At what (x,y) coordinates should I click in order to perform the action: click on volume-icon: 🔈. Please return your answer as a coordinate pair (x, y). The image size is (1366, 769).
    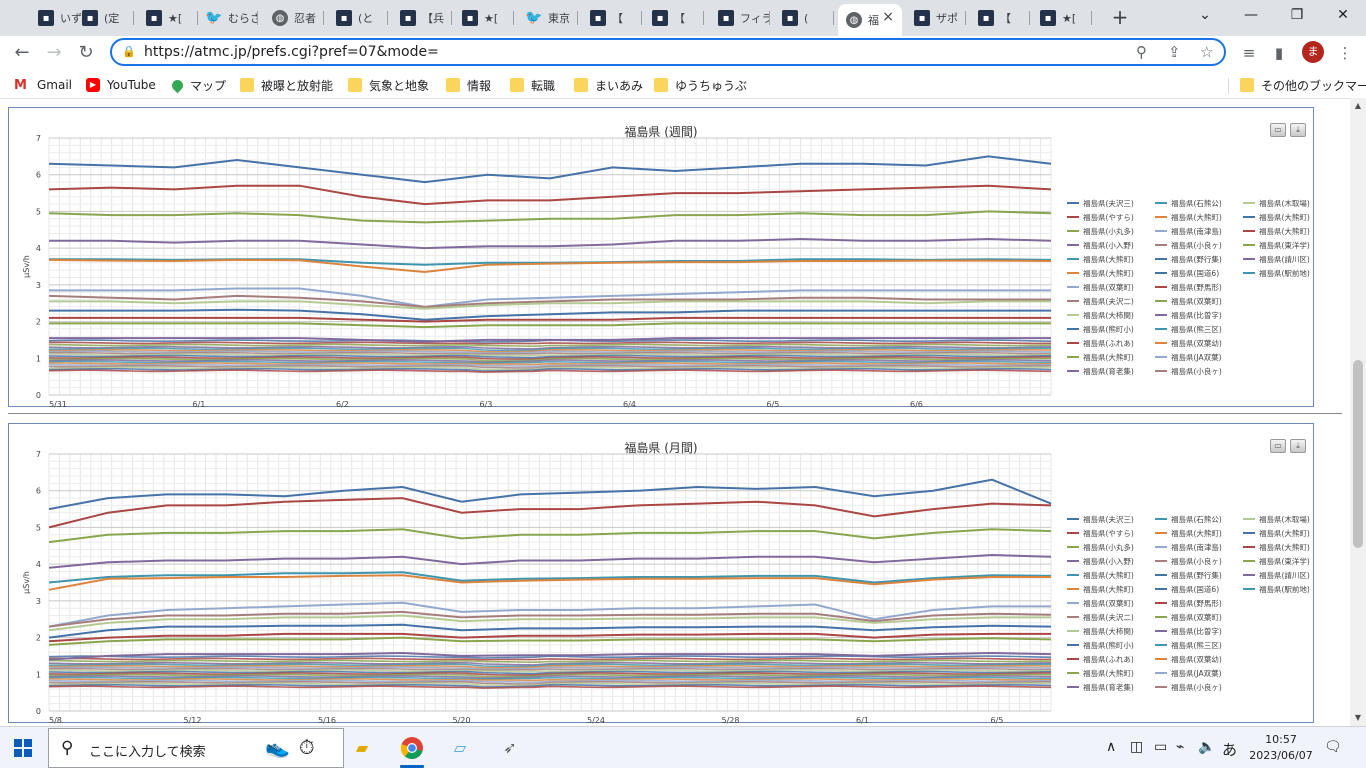
    Looking at the image, I should click on (1206, 747).